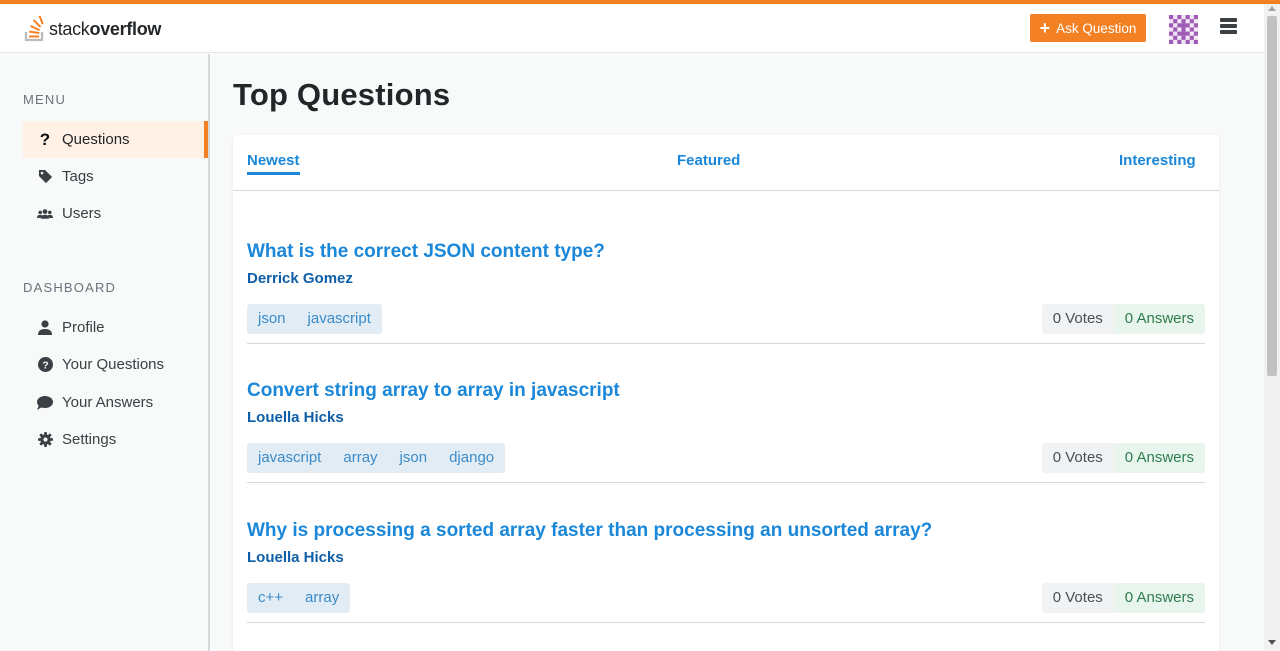  I want to click on stackoverflow-logo: stackoverflow, so click(92, 29).